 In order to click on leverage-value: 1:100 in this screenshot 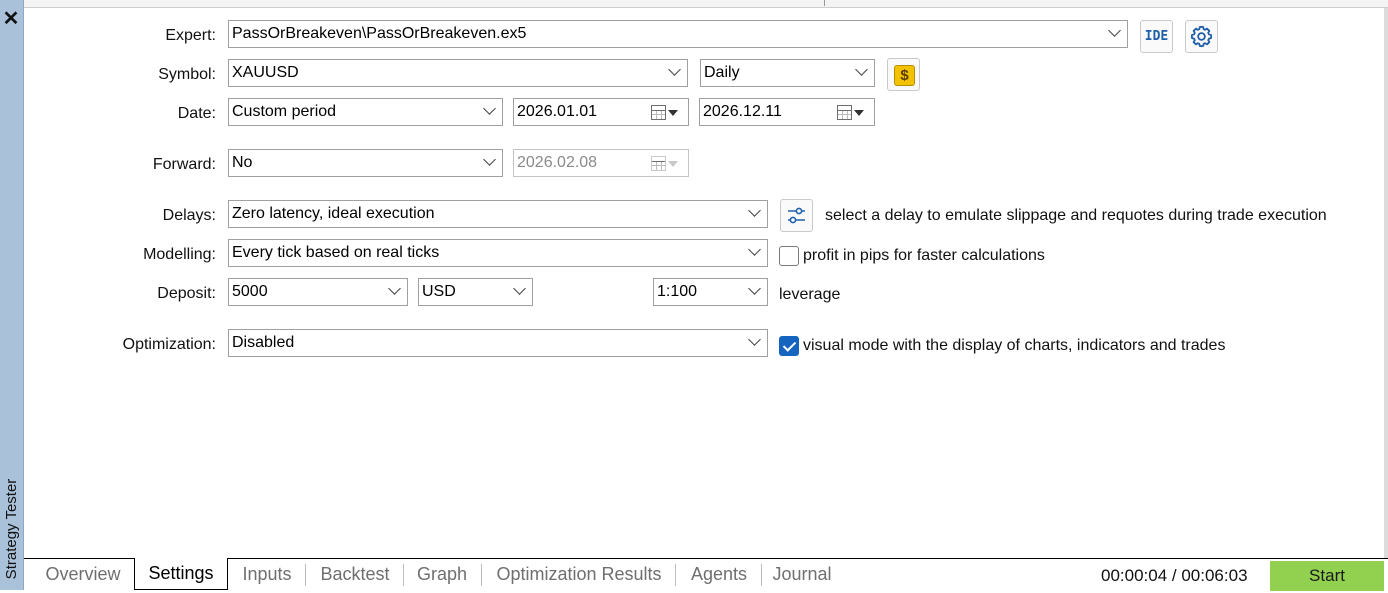, I will do `click(677, 291)`.